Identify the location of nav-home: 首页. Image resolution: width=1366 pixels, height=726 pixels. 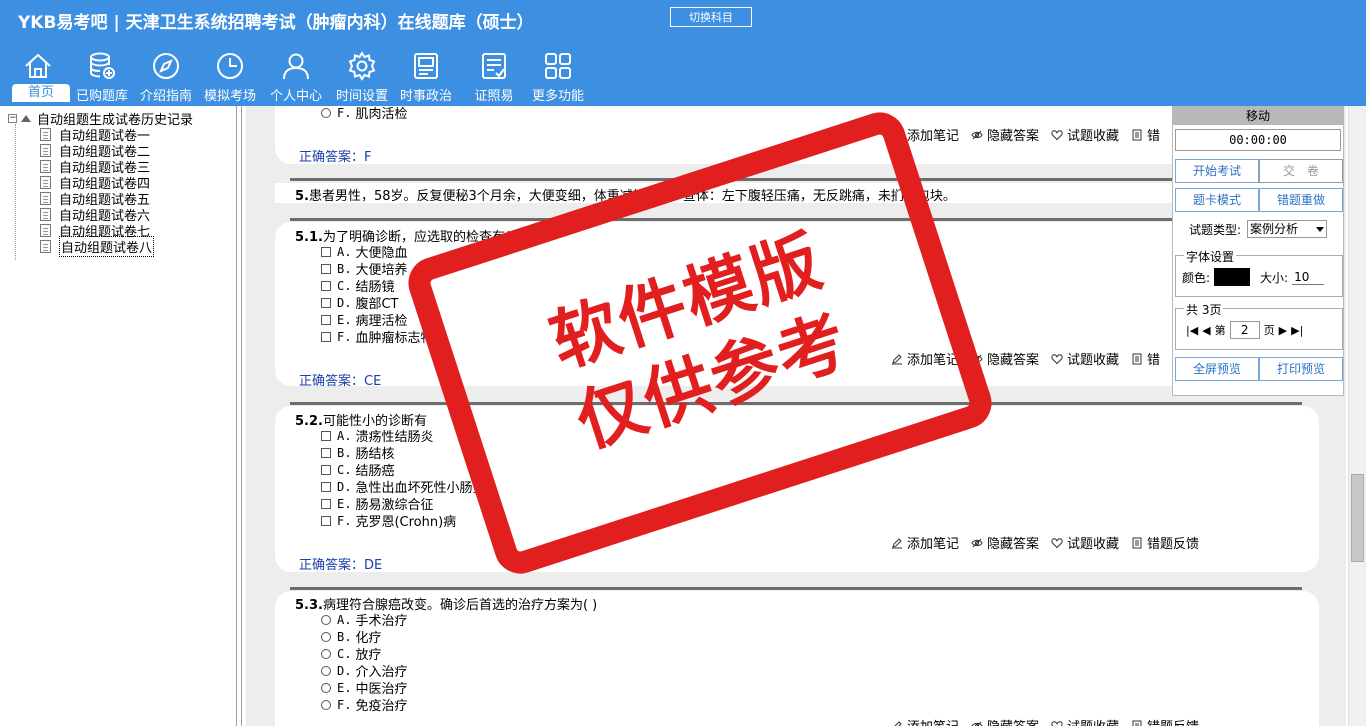
(38, 77).